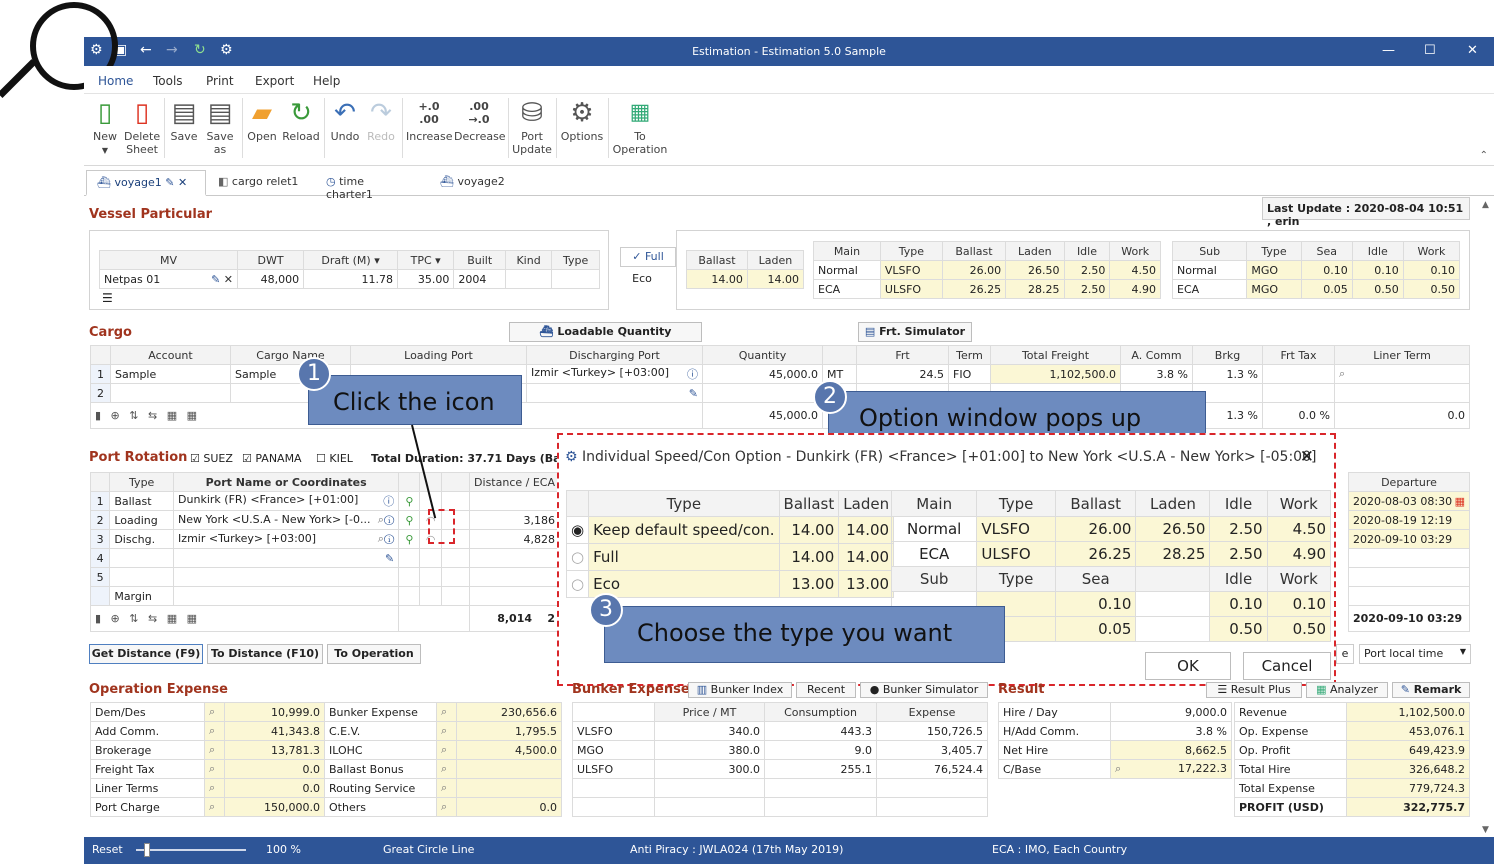 This screenshot has height=864, width=1496. I want to click on frt-tax-cell, so click(1298, 374).